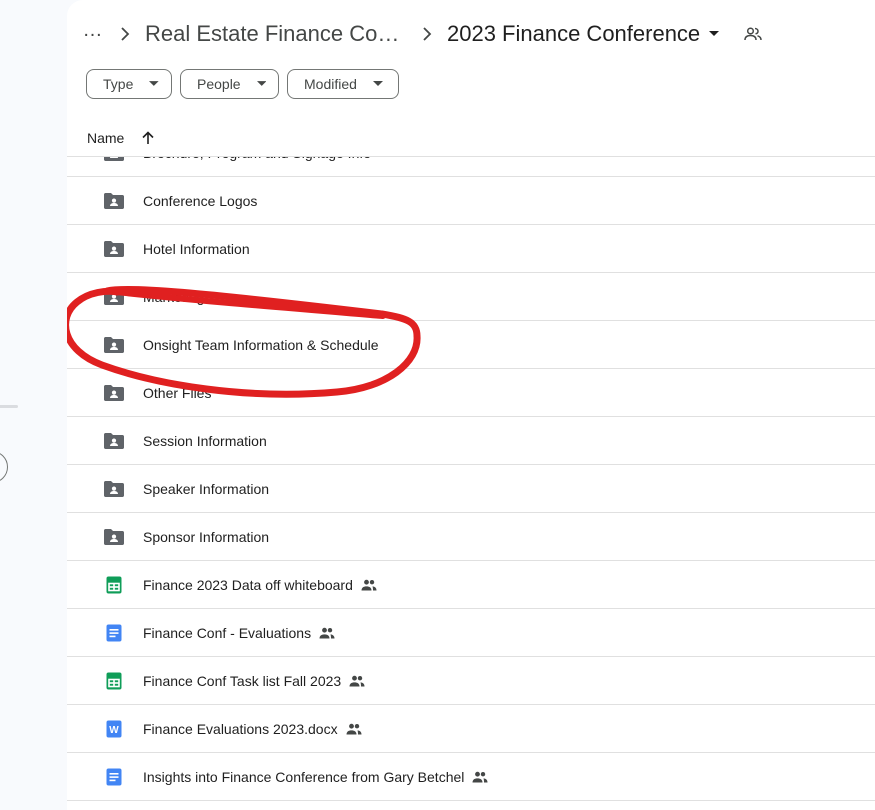 The height and width of the screenshot is (810, 875). I want to click on file-name: Other Files, so click(177, 392).